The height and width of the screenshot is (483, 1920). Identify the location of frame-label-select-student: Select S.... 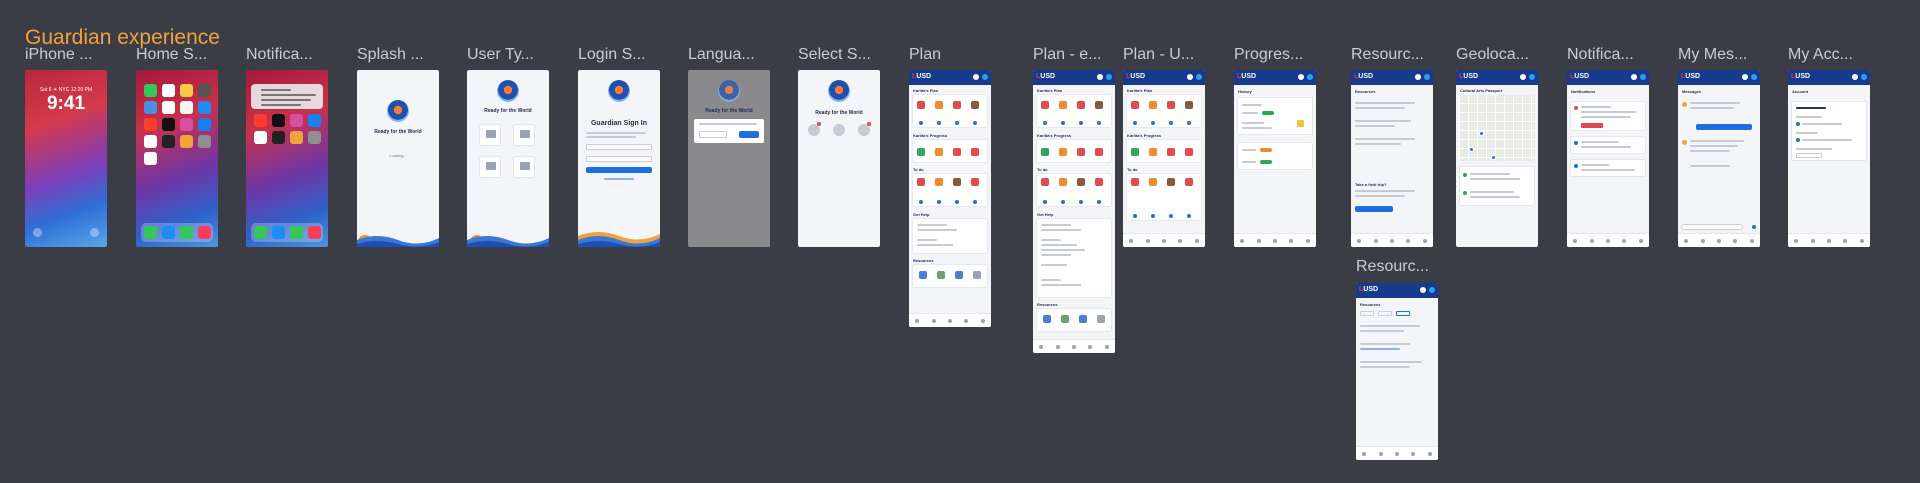
(834, 55).